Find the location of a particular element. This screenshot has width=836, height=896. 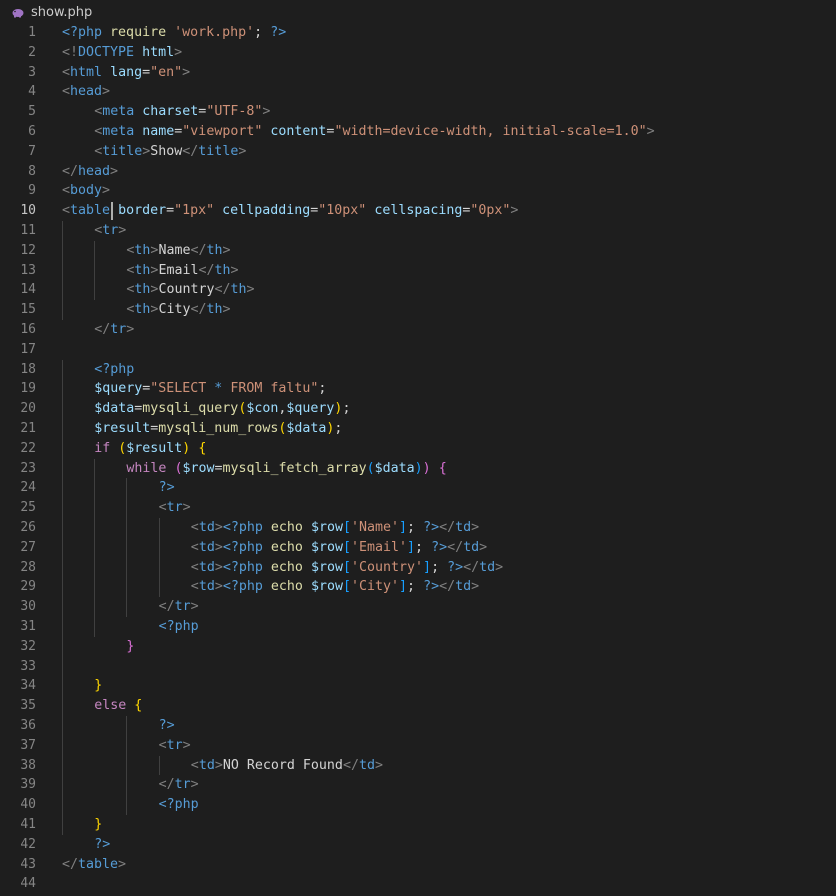

code-line: 29 <td><?php echo $row['City']; ?></td> is located at coordinates (418, 587).